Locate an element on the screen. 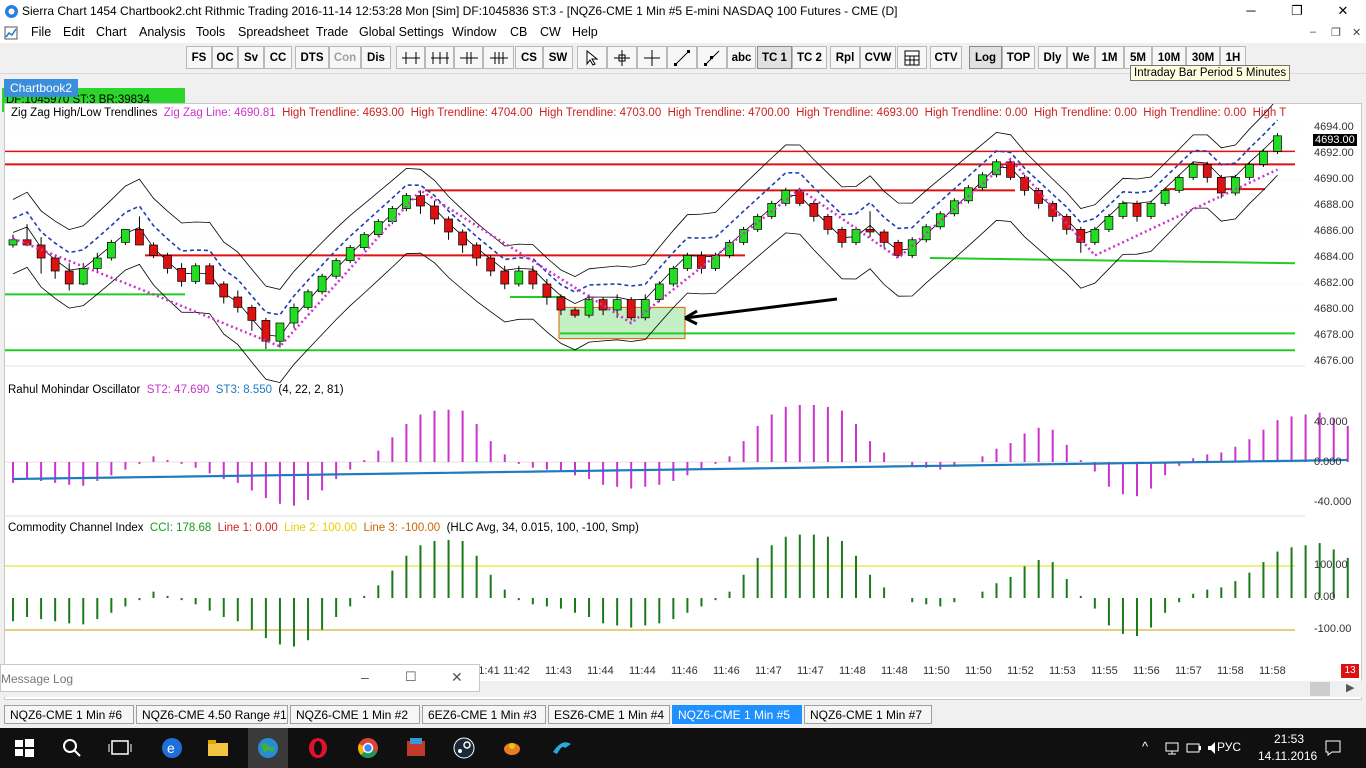  restore-button: ❐ is located at coordinates (1297, 11).